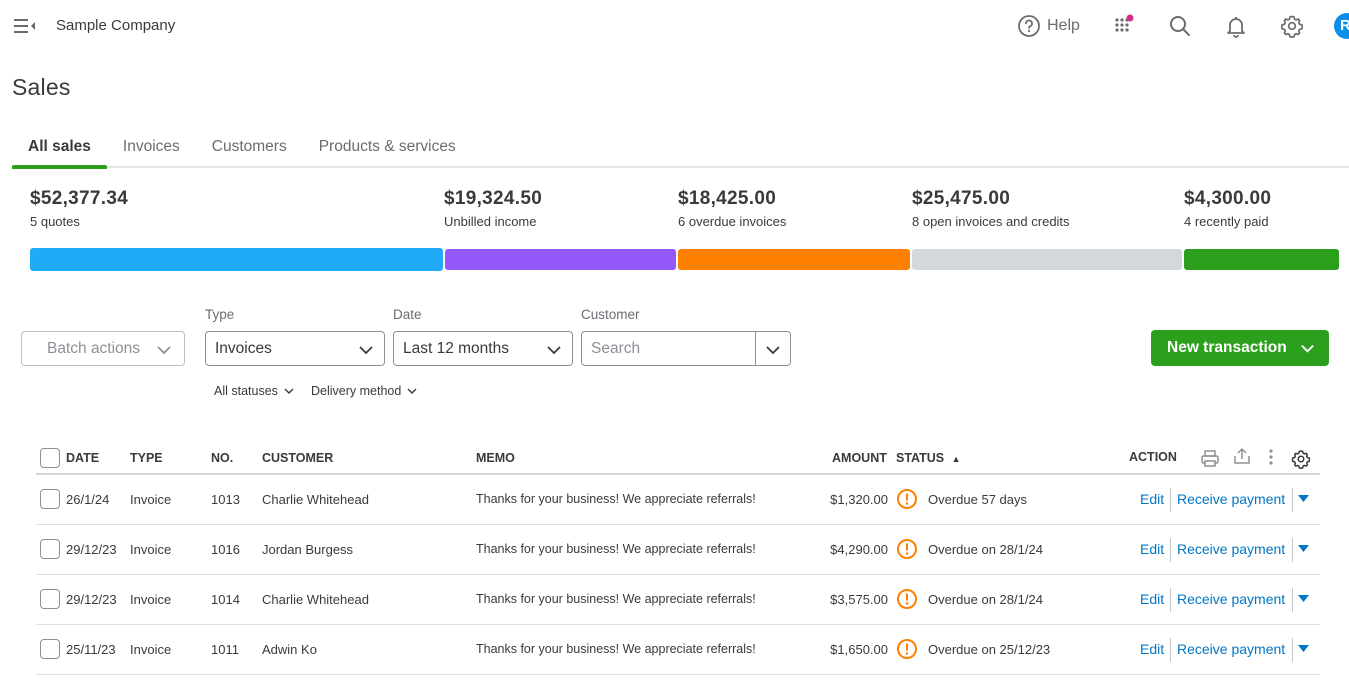 This screenshot has width=1349, height=686. What do you see at coordinates (1292, 26) in the screenshot?
I see `settings-gear-icon` at bounding box center [1292, 26].